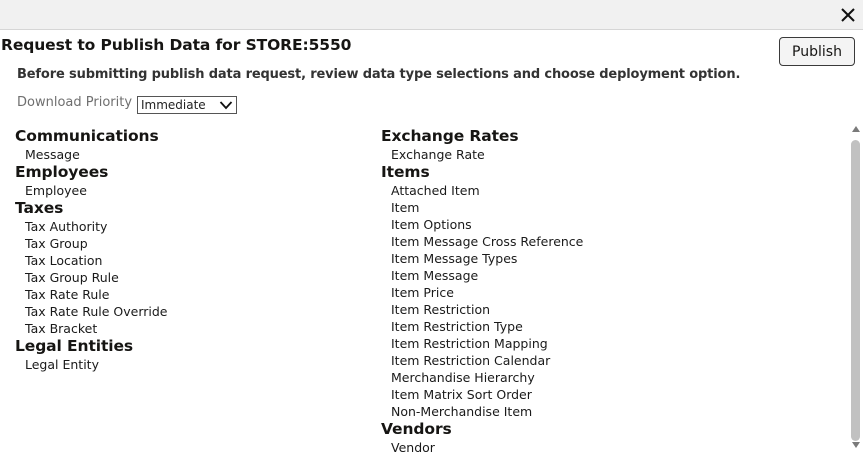 The image size is (863, 475). I want to click on data-type-item-message: Message, so click(52, 154).